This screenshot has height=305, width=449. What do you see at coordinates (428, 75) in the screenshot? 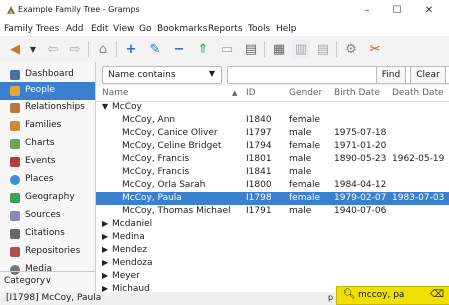
I see `clear-button: Clear` at bounding box center [428, 75].